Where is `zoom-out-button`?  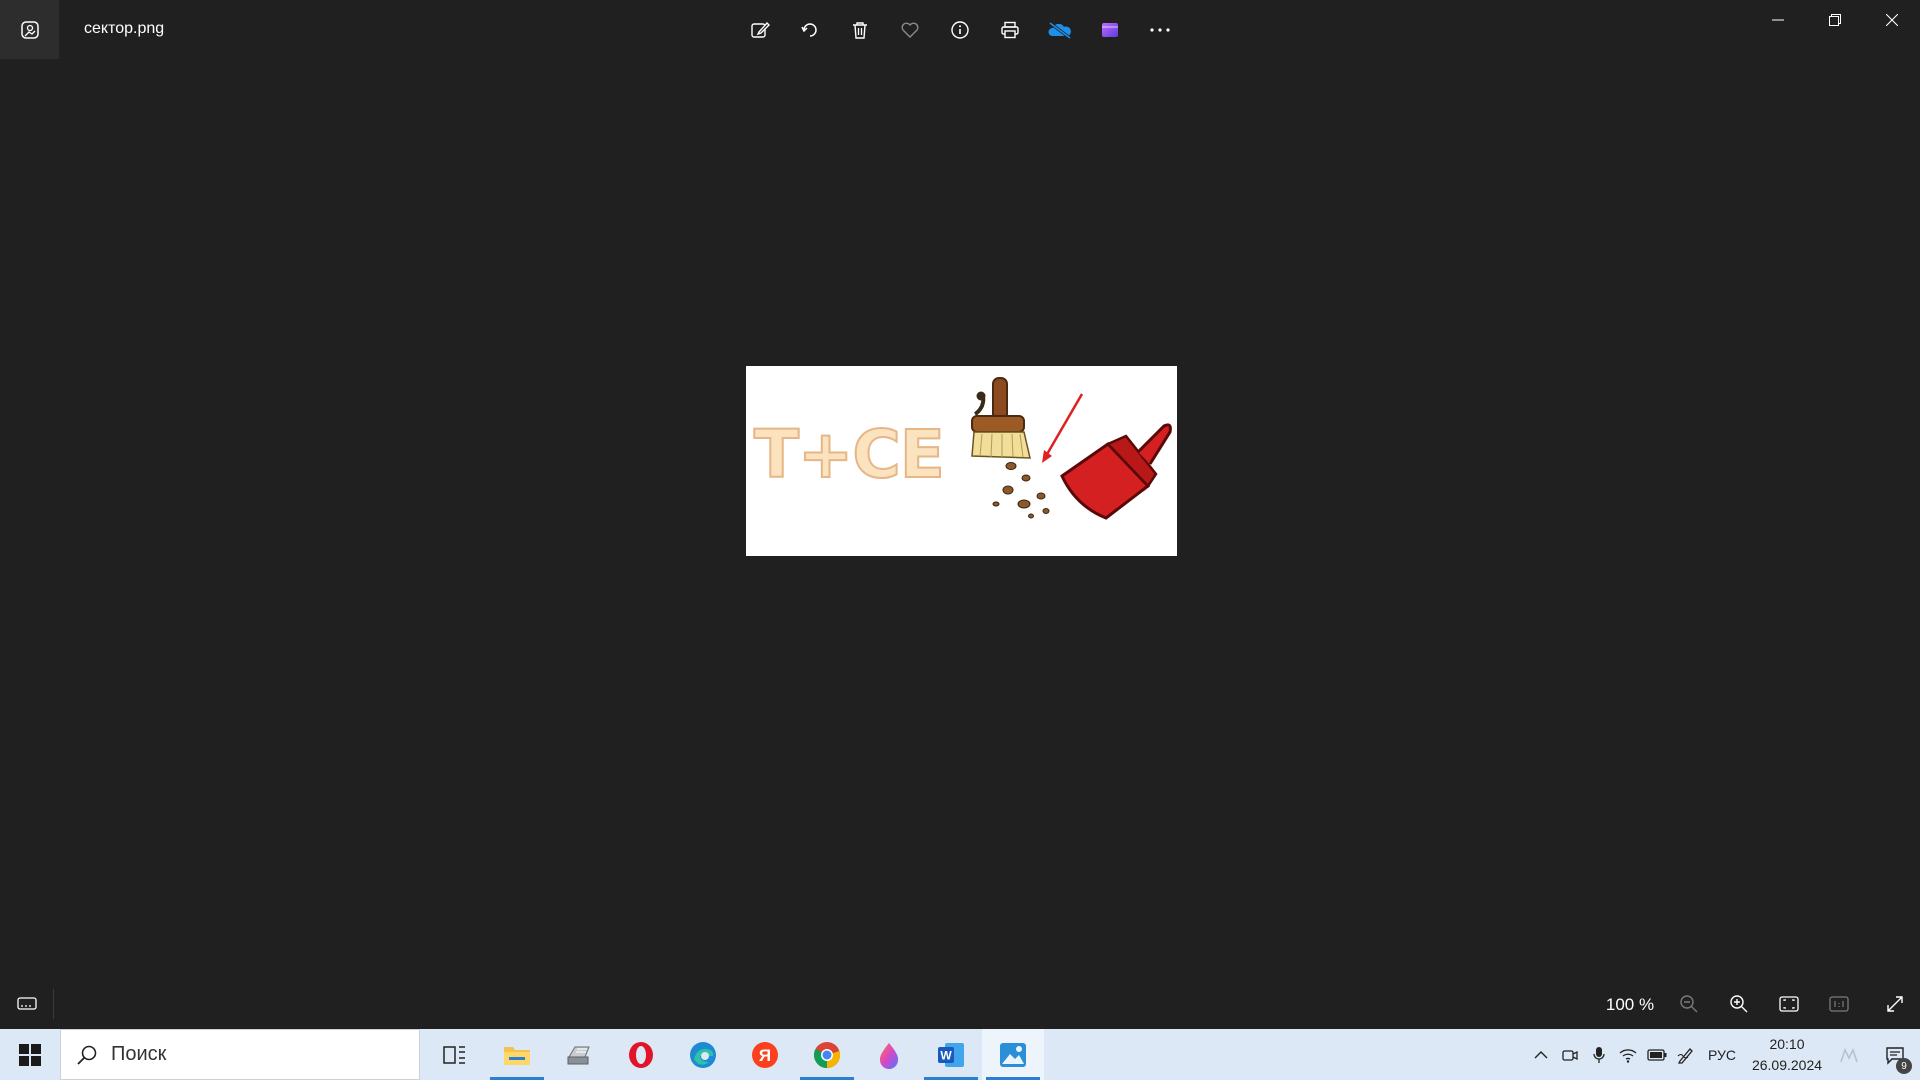 zoom-out-button is located at coordinates (1689, 1004).